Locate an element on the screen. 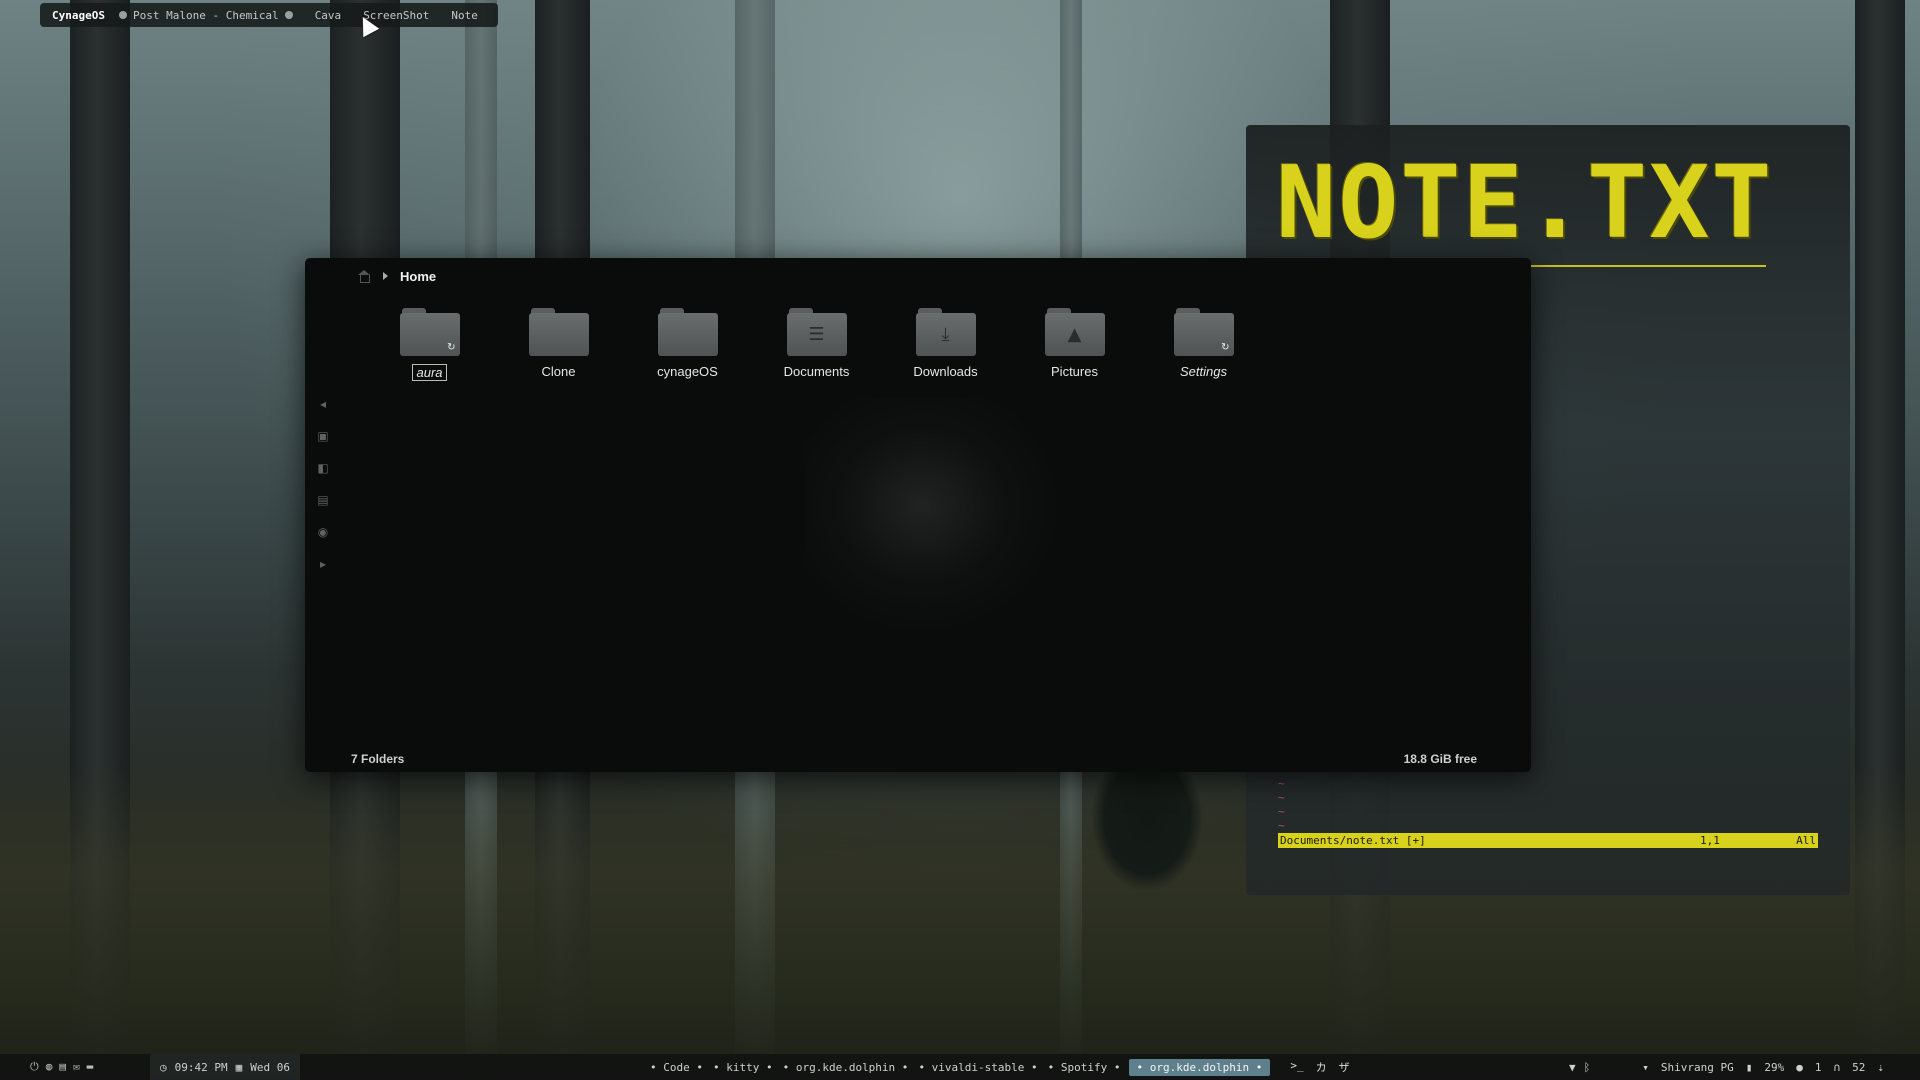 The width and height of the screenshot is (1920, 1080). statusline-position: 1,1 is located at coordinates (1710, 840).